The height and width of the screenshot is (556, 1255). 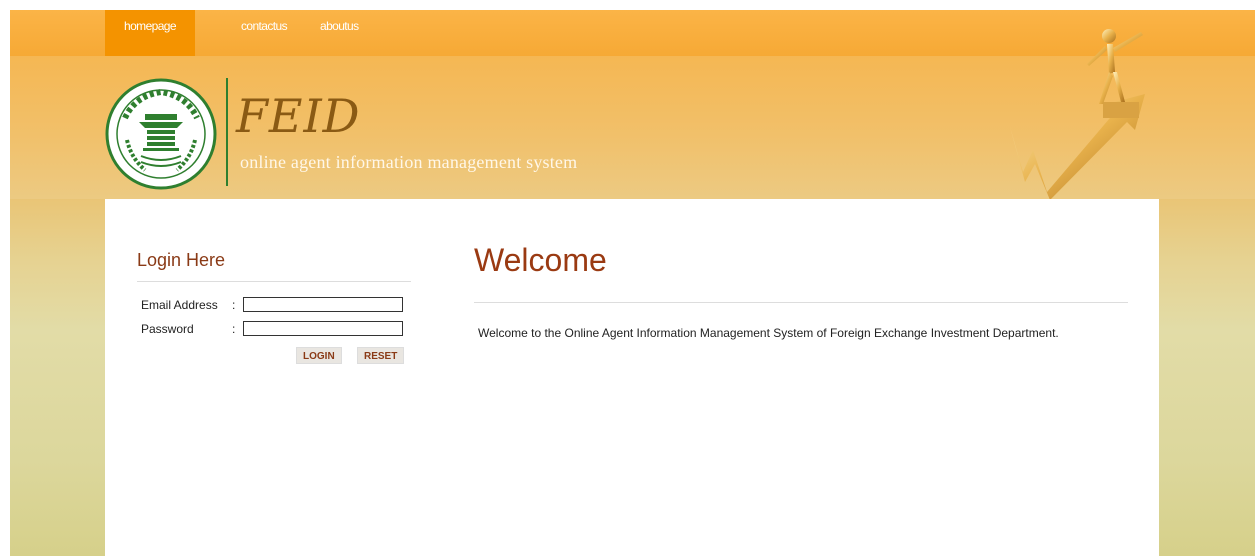 I want to click on nav-aboutus: aboutus, so click(x=360, y=33).